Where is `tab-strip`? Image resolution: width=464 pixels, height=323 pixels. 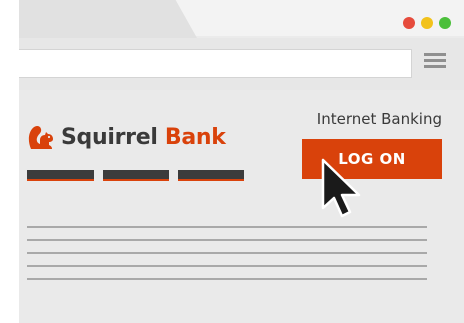
tab-strip is located at coordinates (241, 19).